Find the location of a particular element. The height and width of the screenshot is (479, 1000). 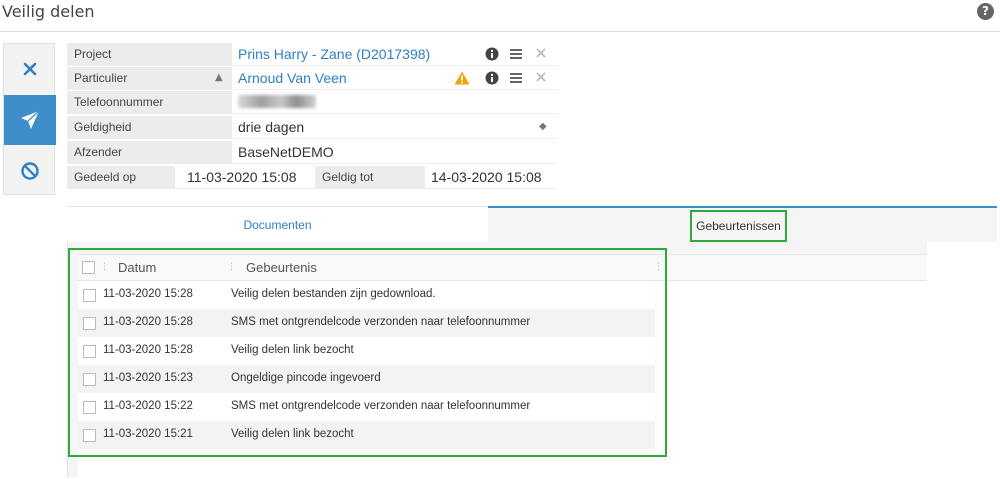

revoke-button is located at coordinates (30, 171).